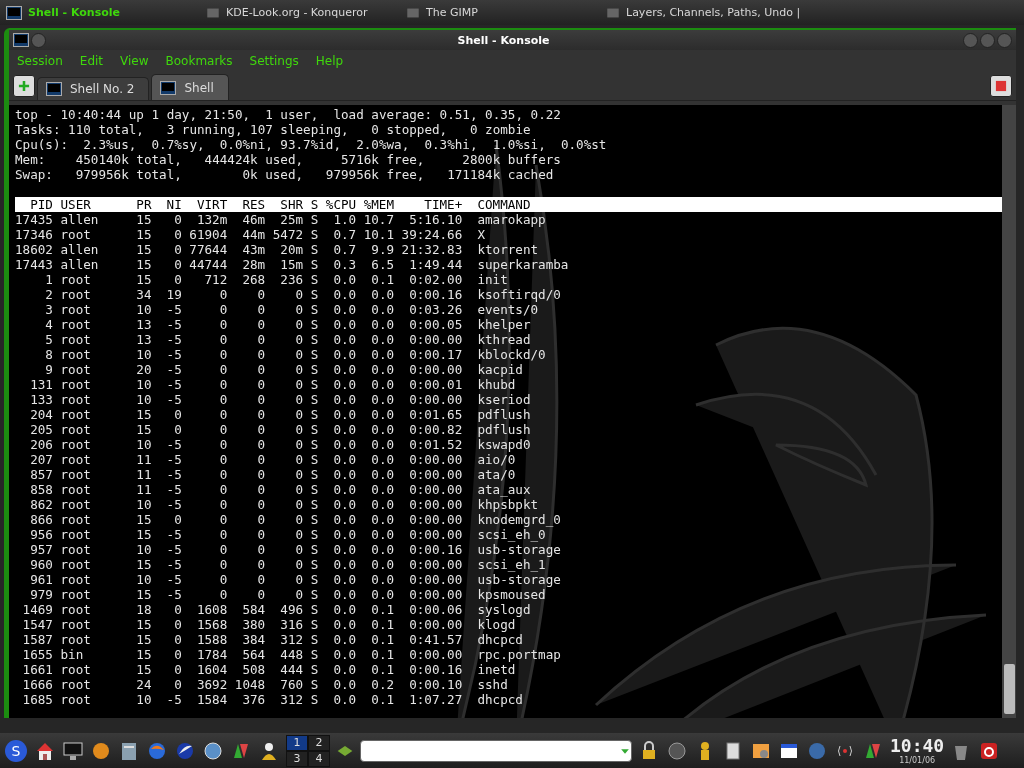 The image size is (1024, 768). I want to click on table-cell-text: 496, so click(291, 609).